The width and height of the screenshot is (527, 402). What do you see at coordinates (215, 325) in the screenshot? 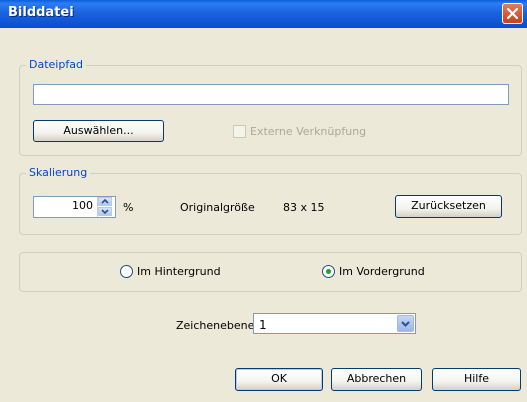
I see `layer-label: Zeichenebene` at bounding box center [215, 325].